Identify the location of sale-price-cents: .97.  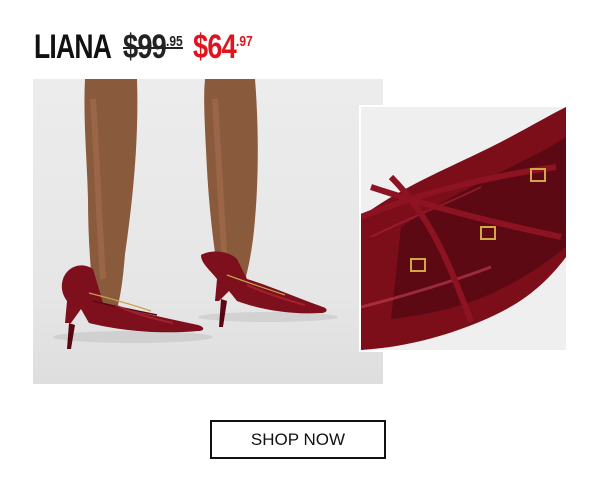
(245, 41).